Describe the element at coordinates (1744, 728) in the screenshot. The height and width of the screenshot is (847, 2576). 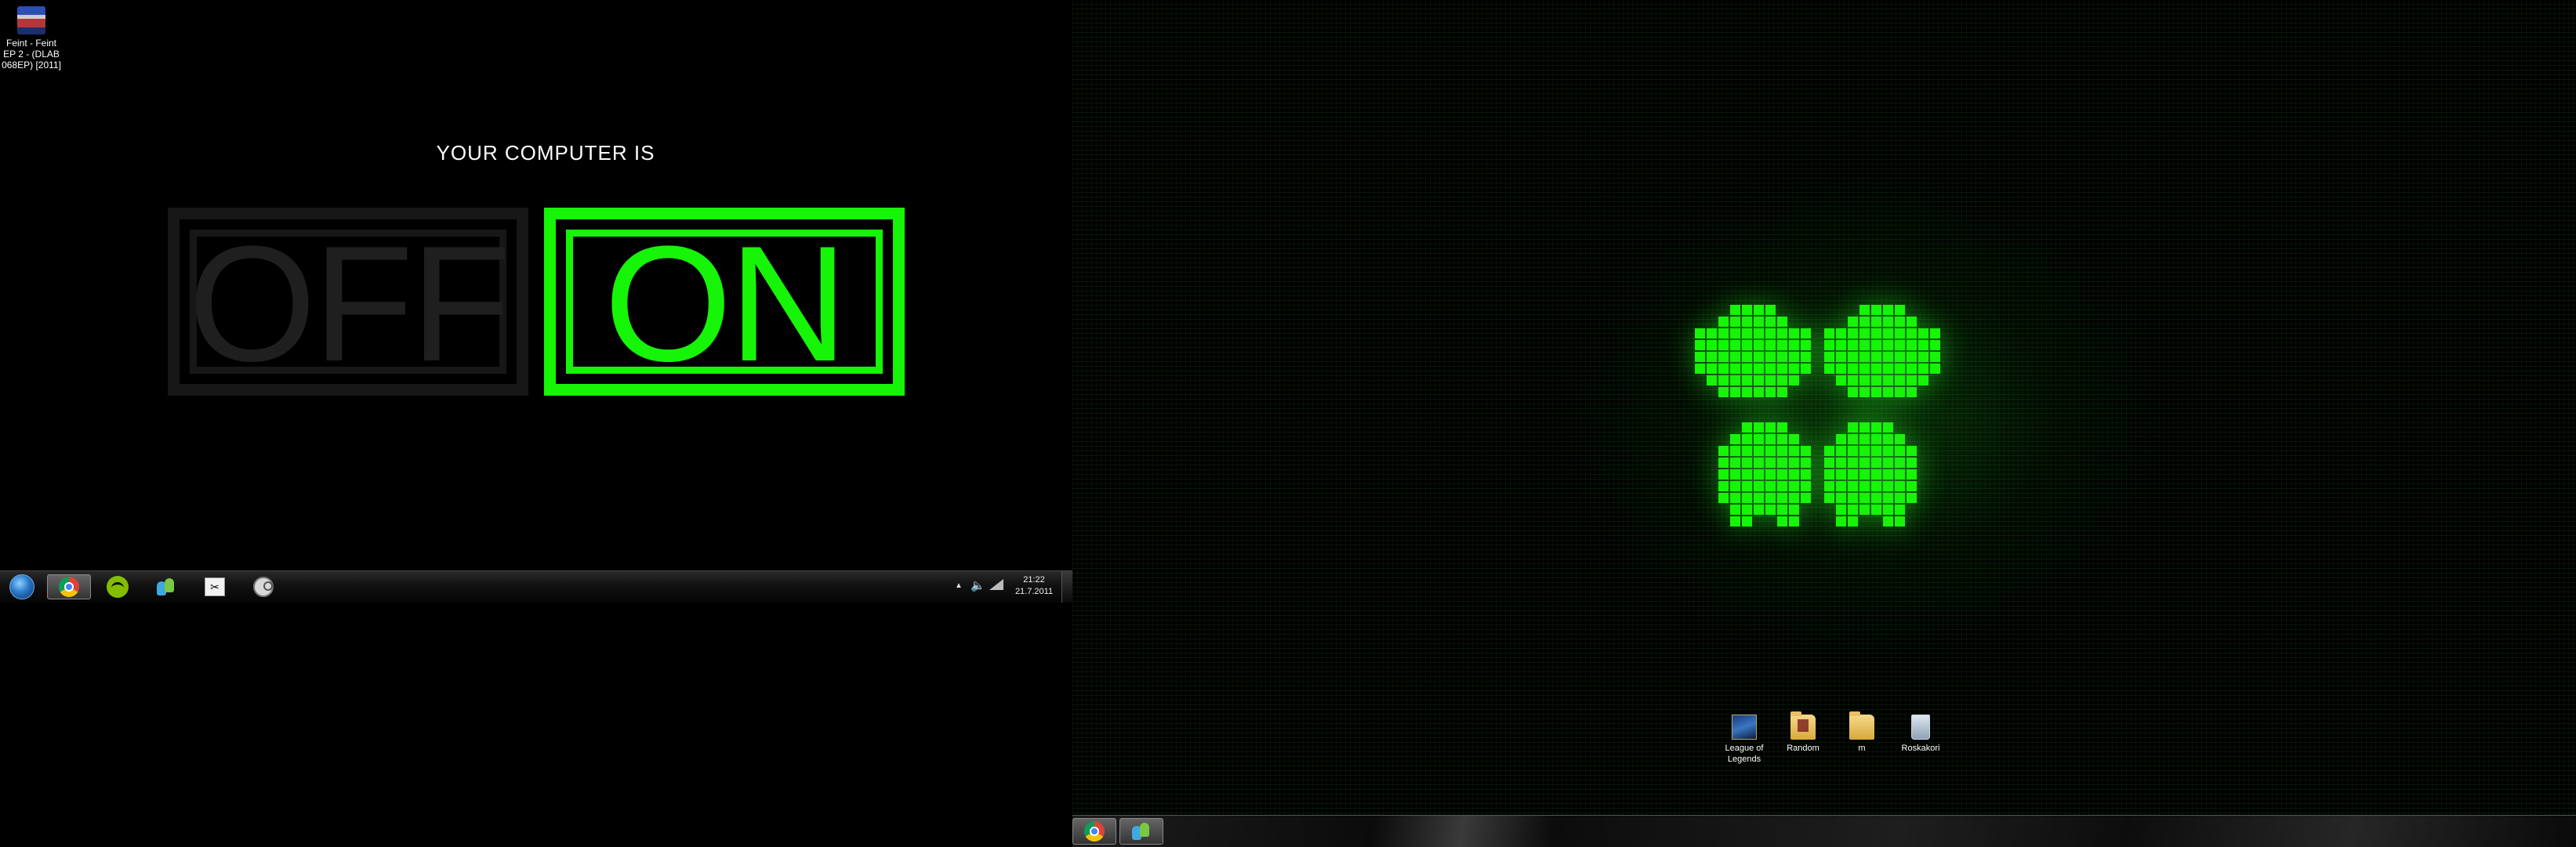
I see `league-of-legends-icon` at that location.